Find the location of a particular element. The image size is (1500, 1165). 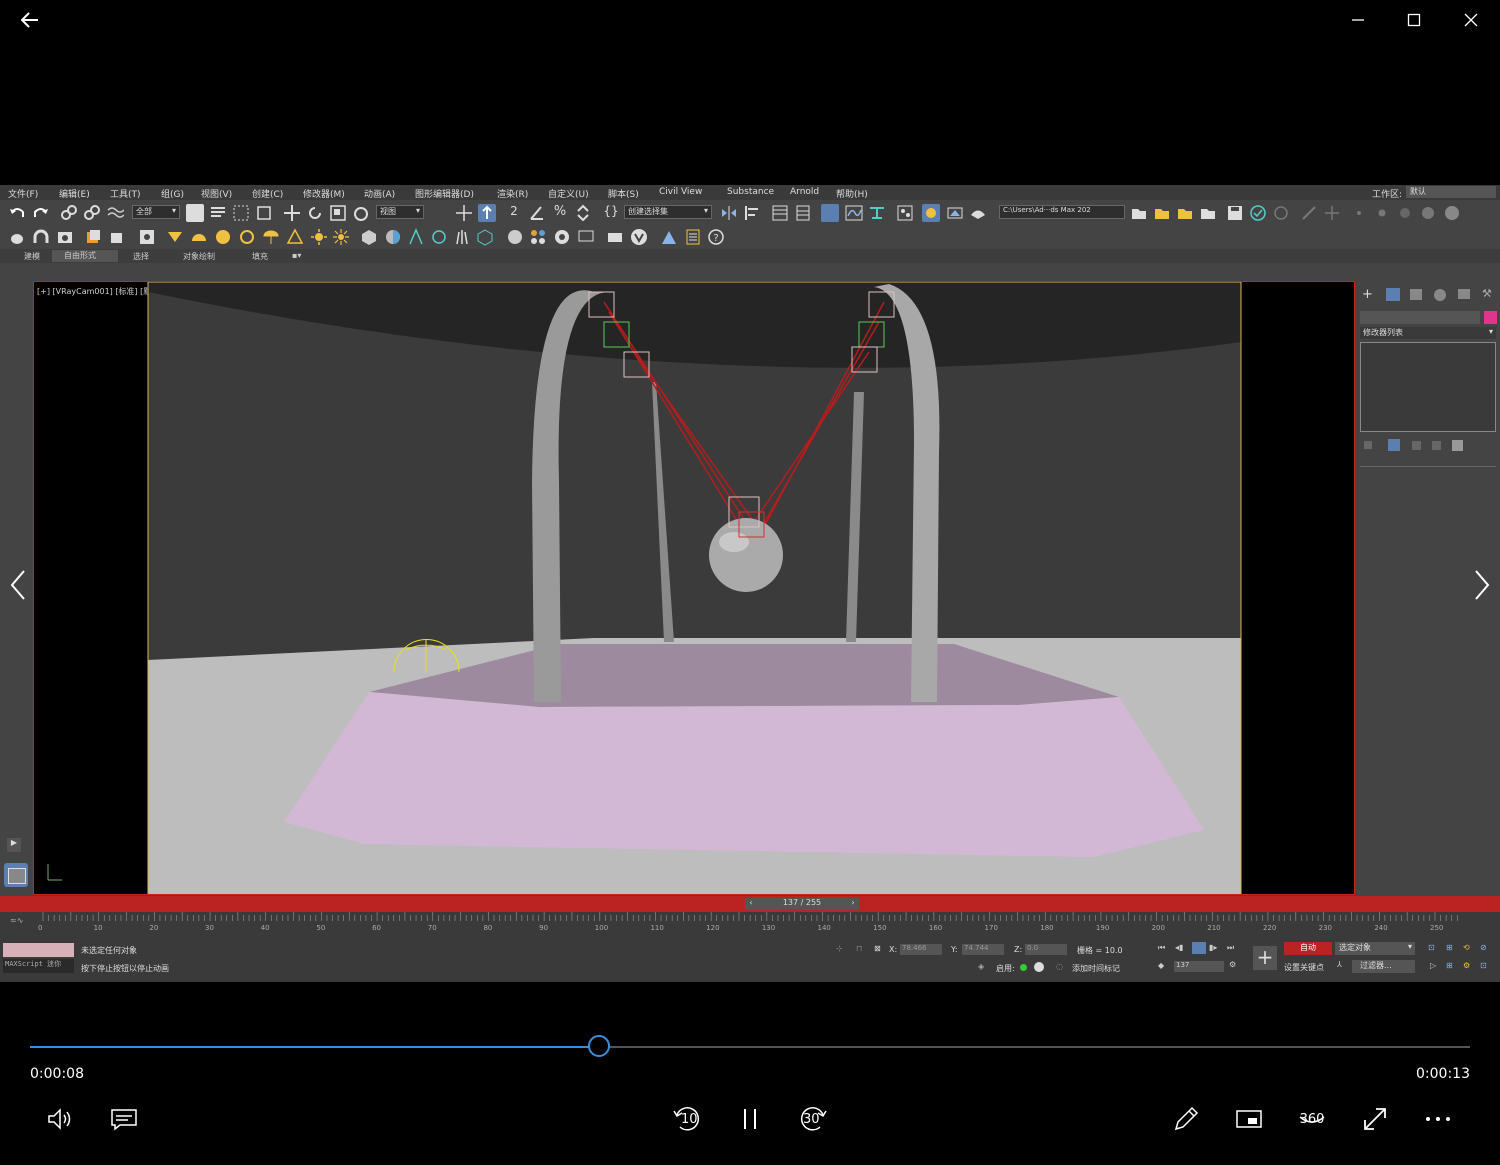

maximize-button is located at coordinates (1414, 20).